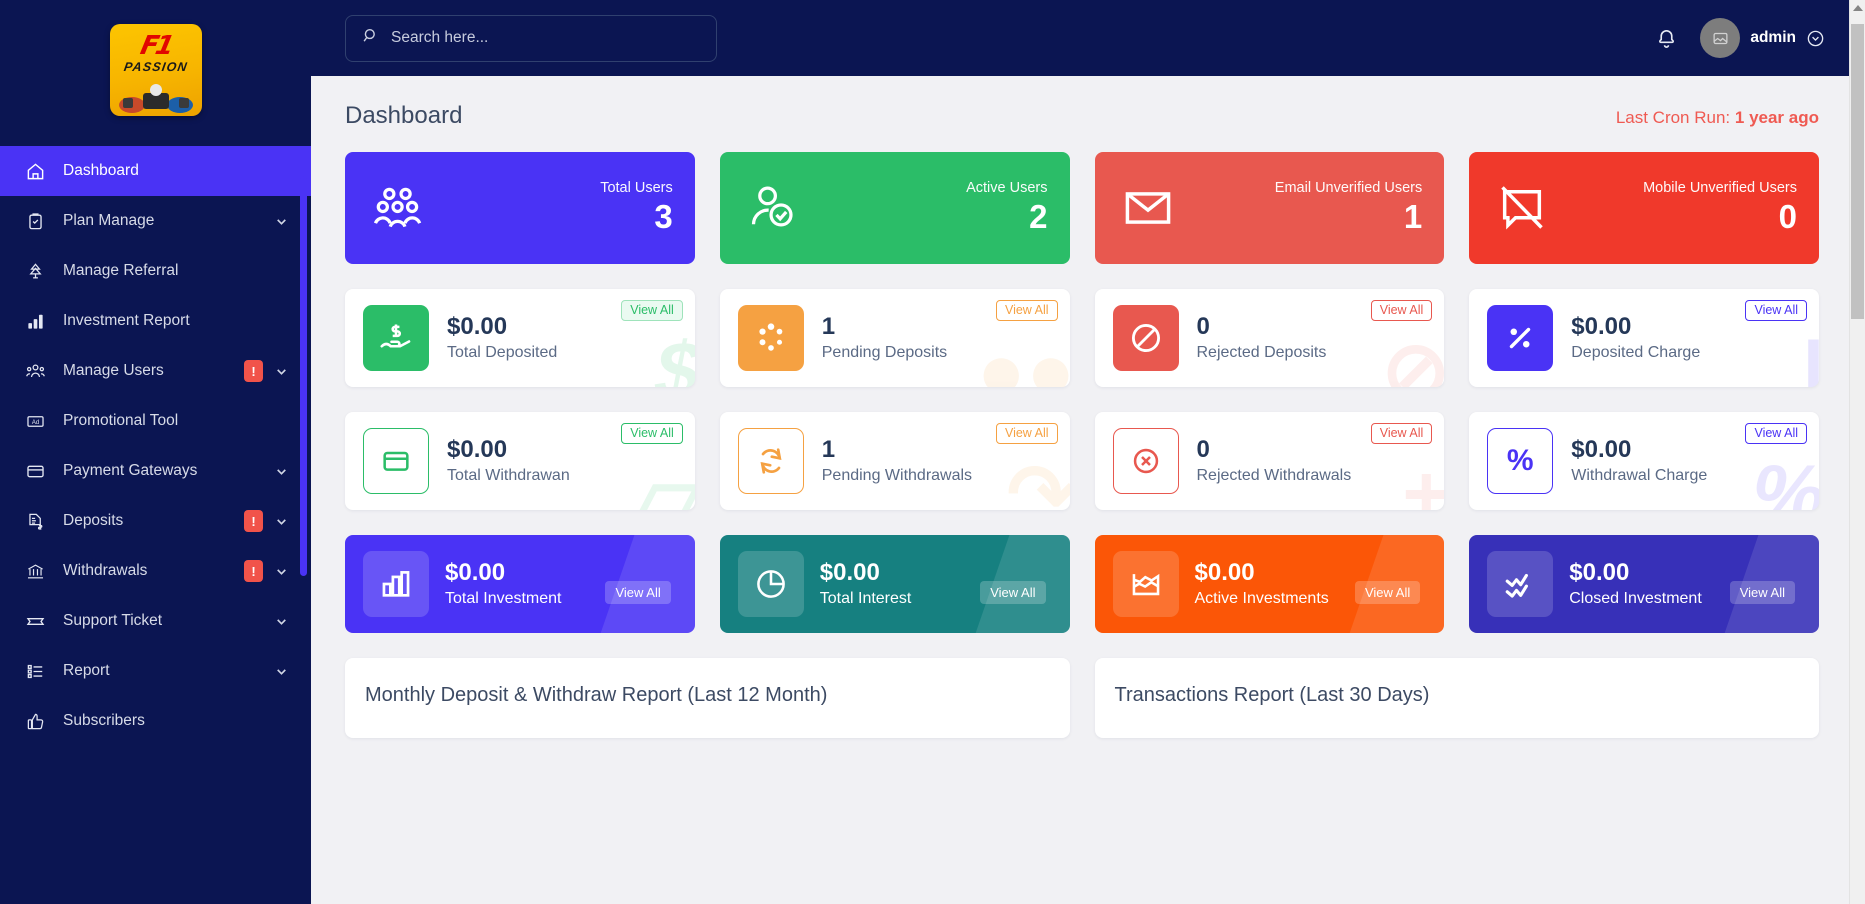  I want to click on stat-card-email-unverified-users: Email Unverified Users 1, so click(1269, 208).